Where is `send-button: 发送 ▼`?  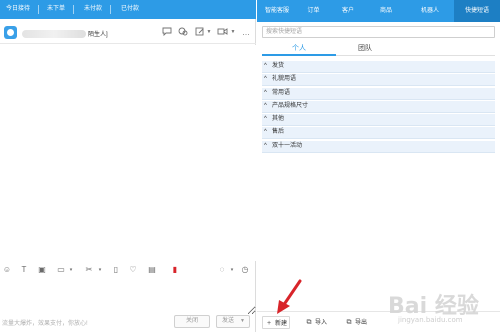
send-button: 发送 ▼ is located at coordinates (233, 321).